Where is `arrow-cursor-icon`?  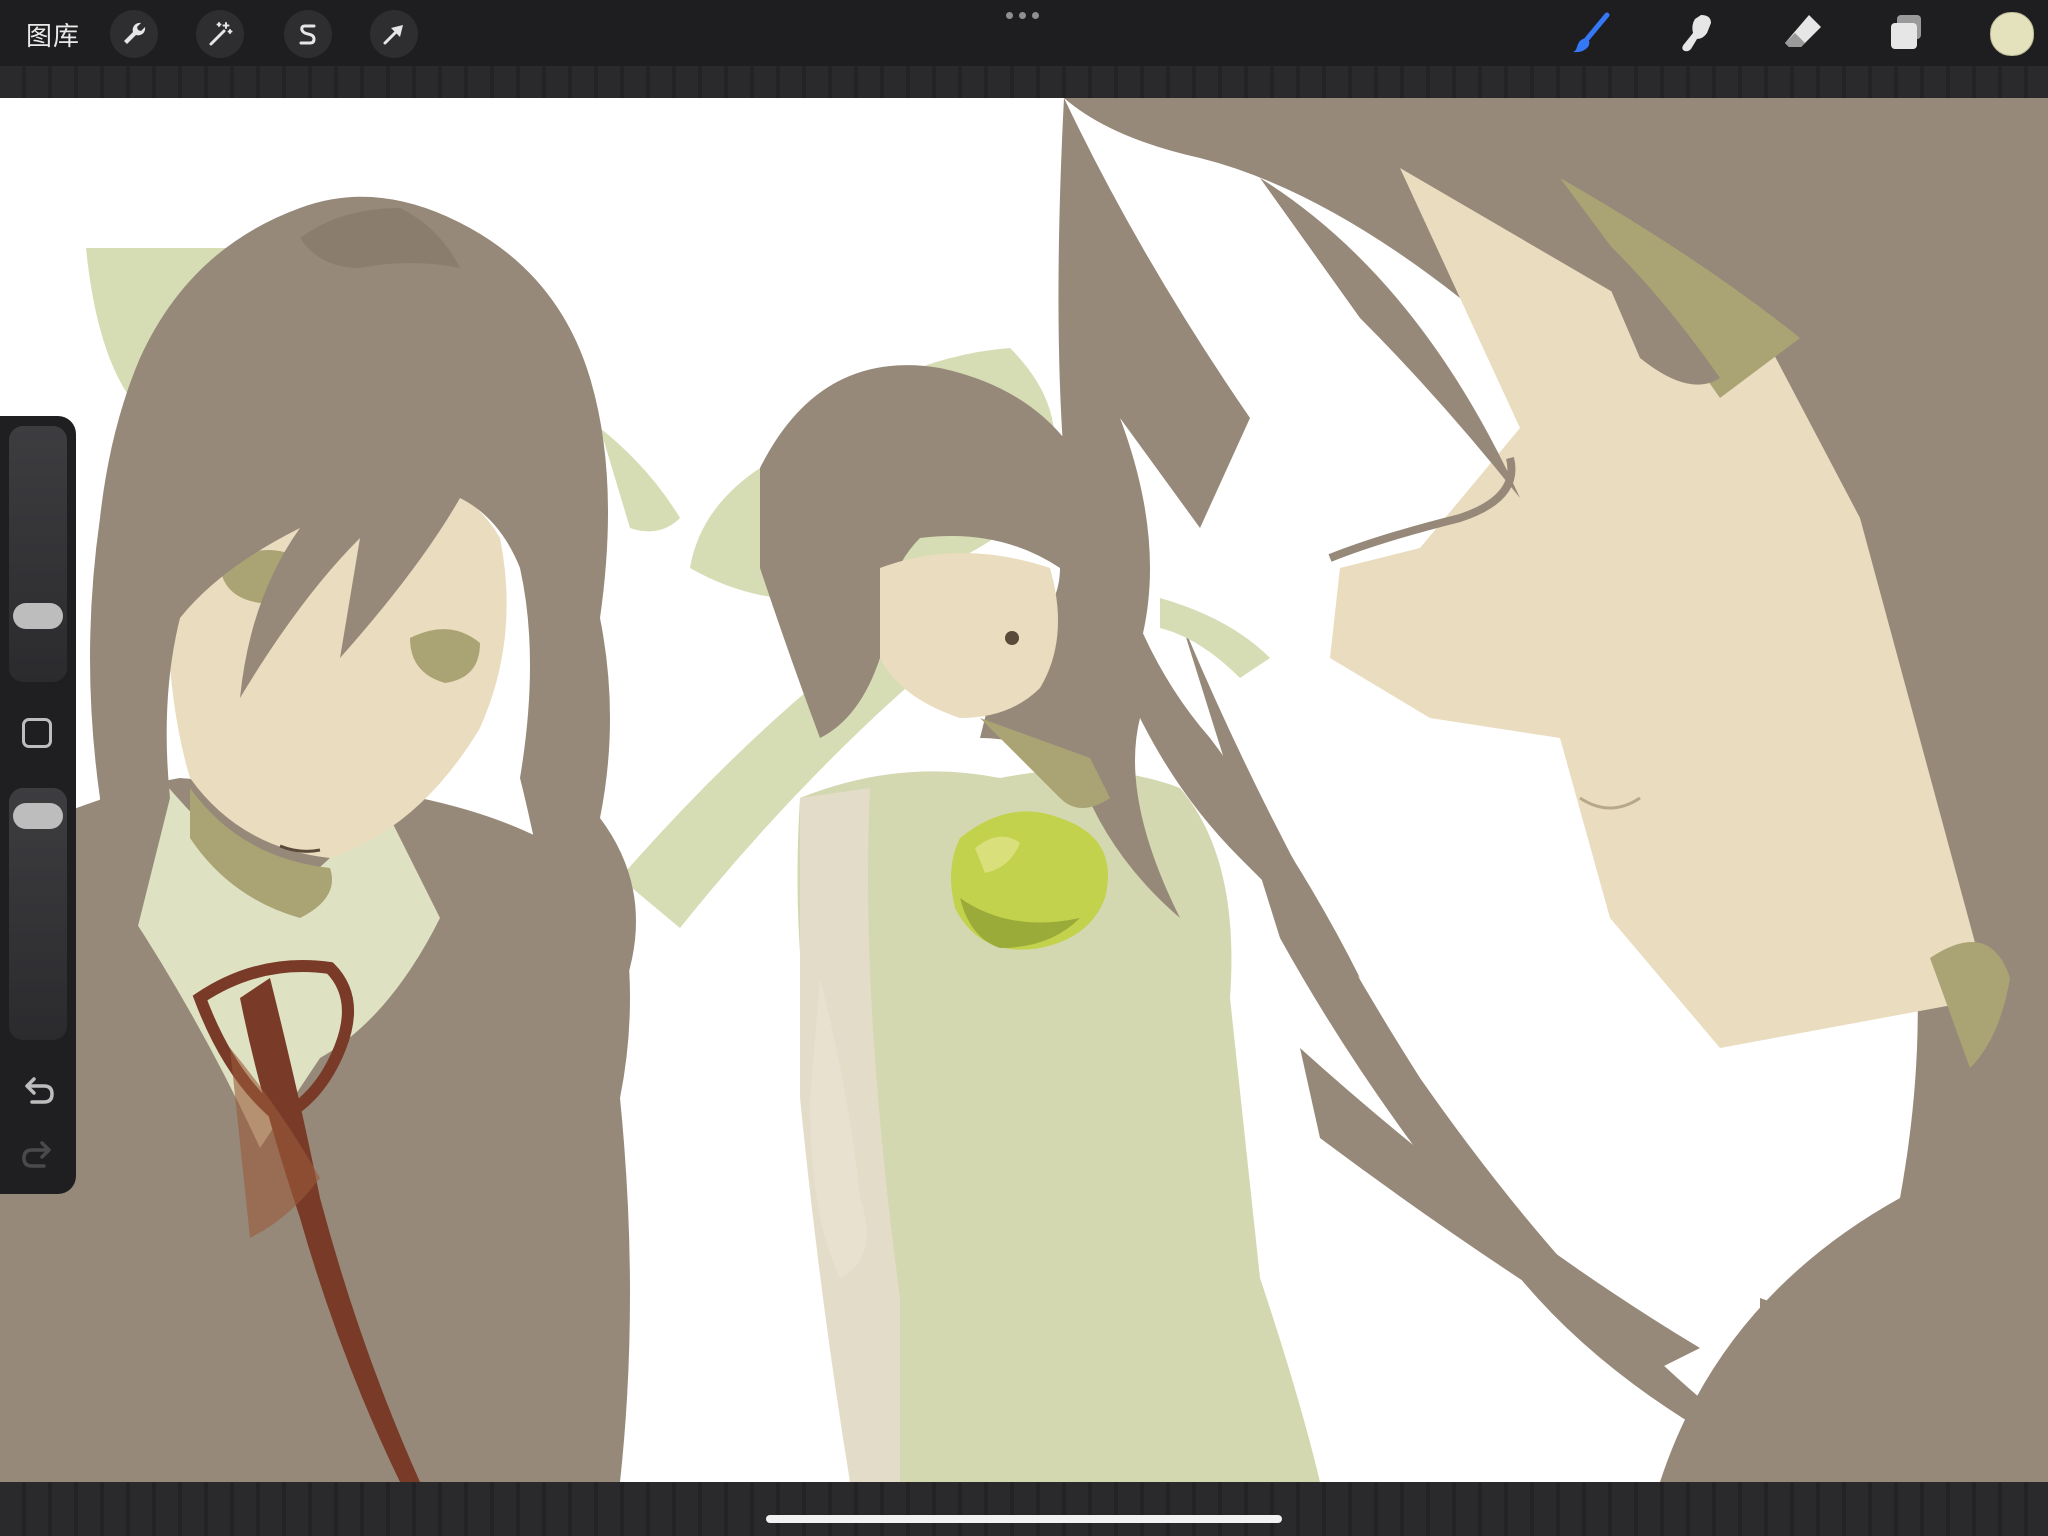
arrow-cursor-icon is located at coordinates (393, 35).